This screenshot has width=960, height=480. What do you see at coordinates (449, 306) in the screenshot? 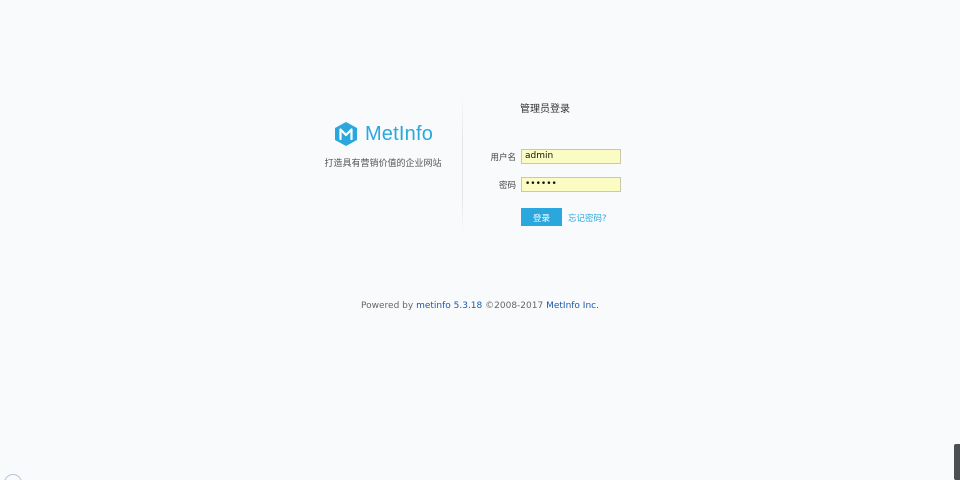
I see `footer-product-link: metinfo 5.3.18` at bounding box center [449, 306].